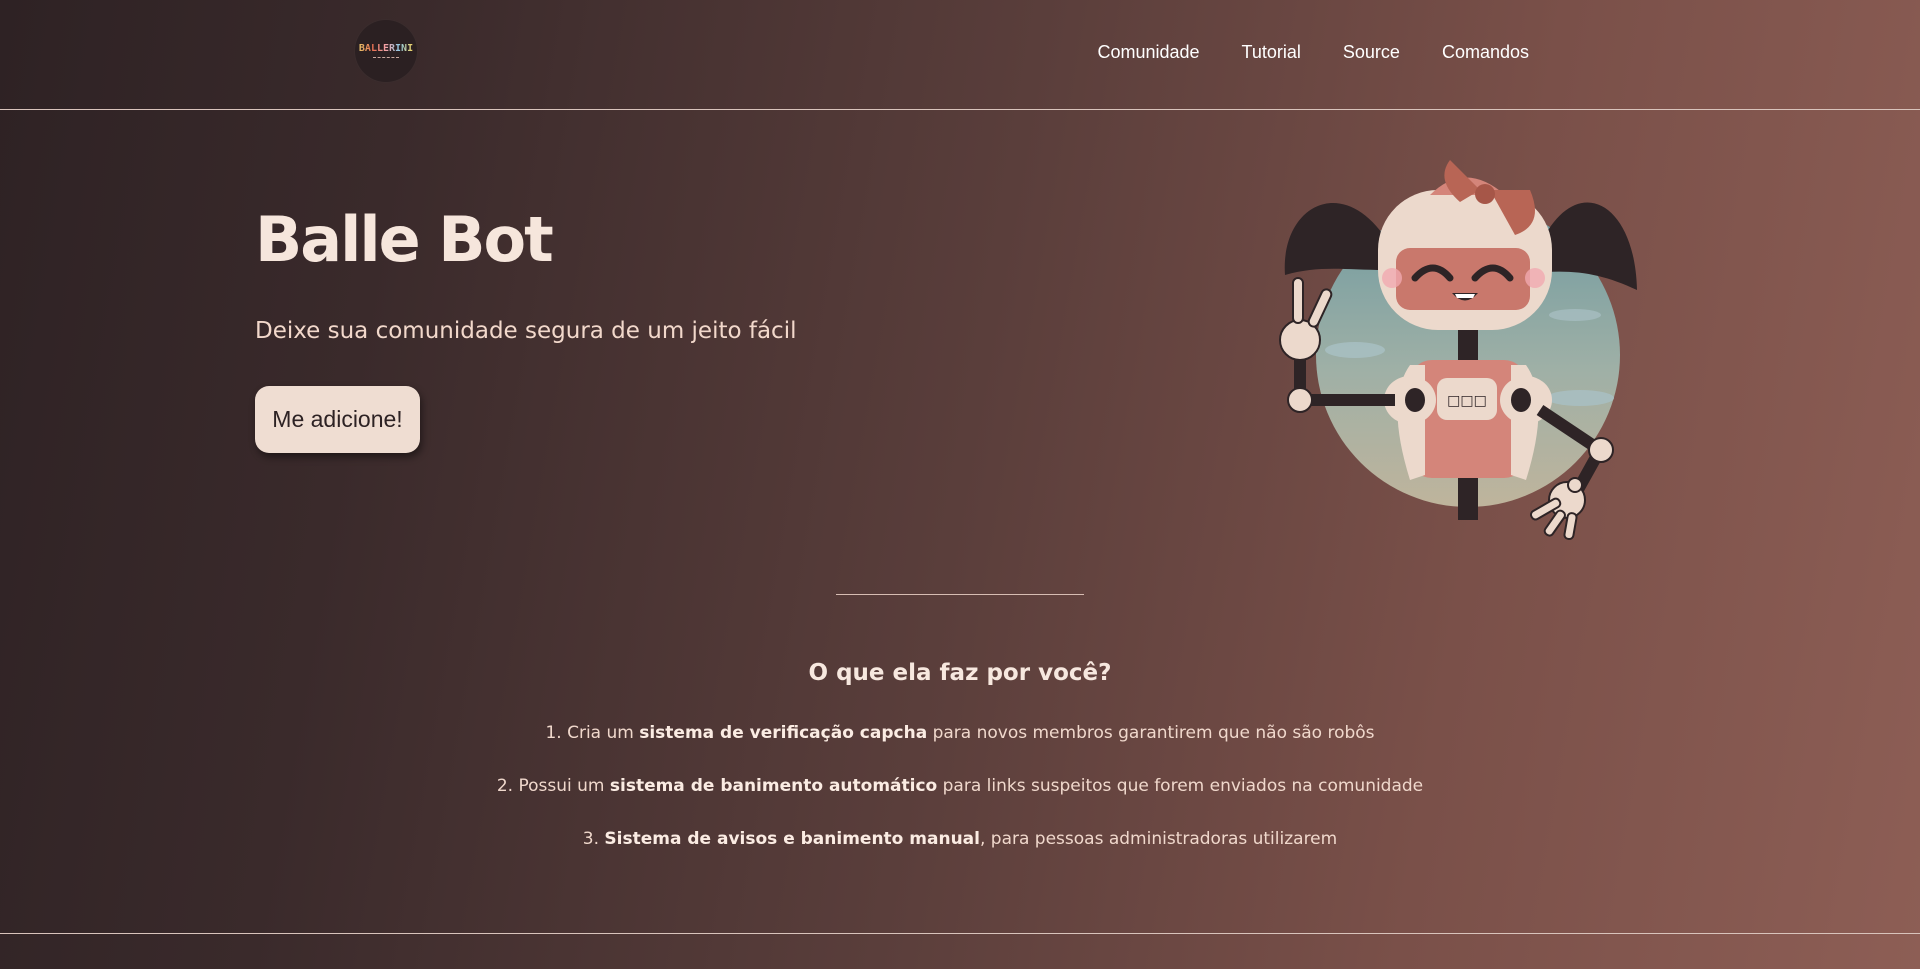 This screenshot has width=1920, height=969. What do you see at coordinates (1535, 278) in the screenshot?
I see `robot-blush-right` at bounding box center [1535, 278].